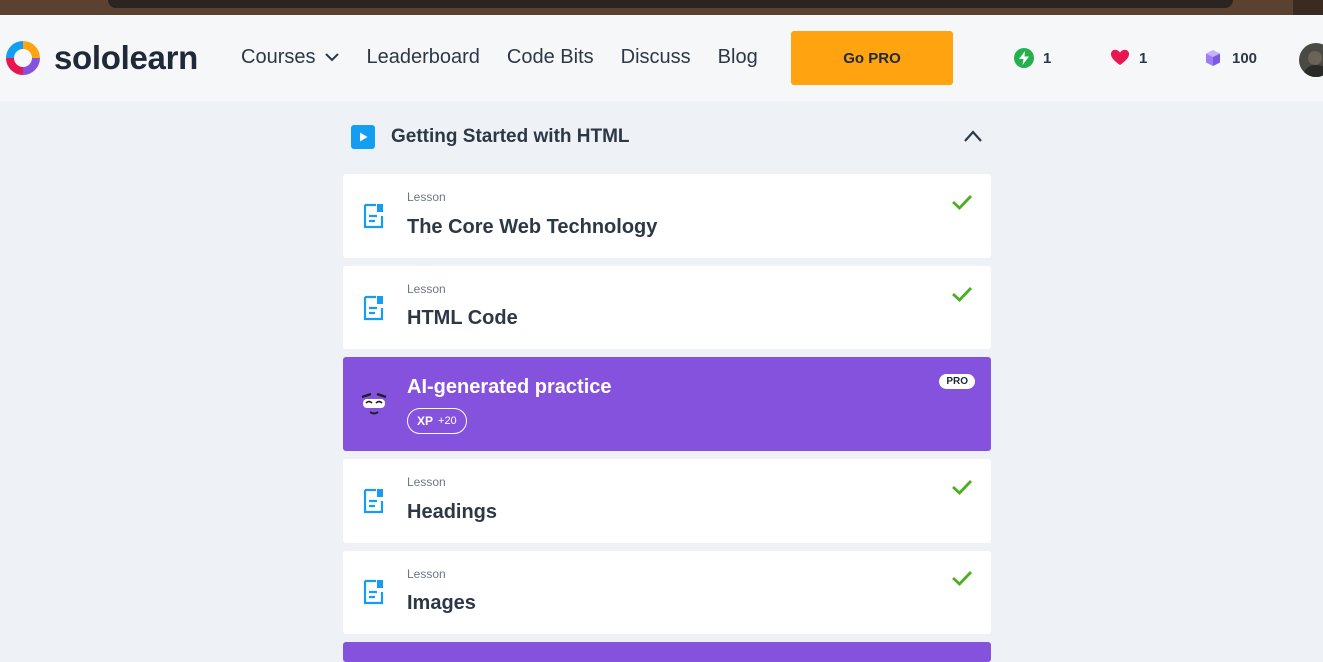 The width and height of the screenshot is (1323, 662). What do you see at coordinates (447, 421) in the screenshot?
I see `xp-value: +20` at bounding box center [447, 421].